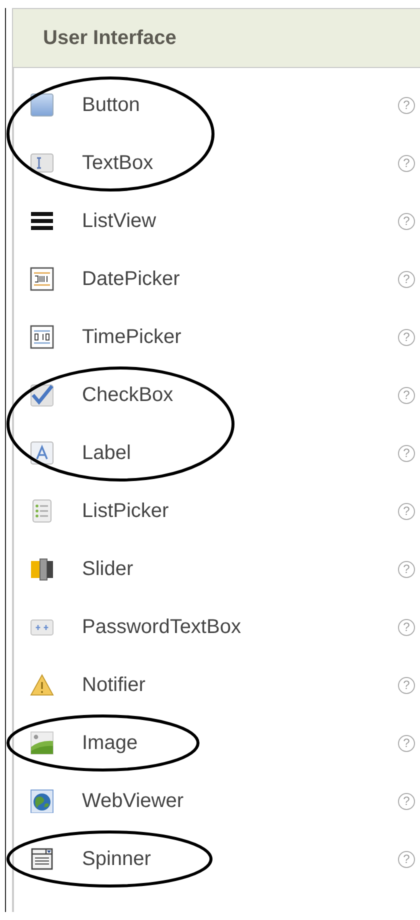 The height and width of the screenshot is (920, 420). What do you see at coordinates (216, 38) in the screenshot?
I see `panel-title: User Interface` at bounding box center [216, 38].